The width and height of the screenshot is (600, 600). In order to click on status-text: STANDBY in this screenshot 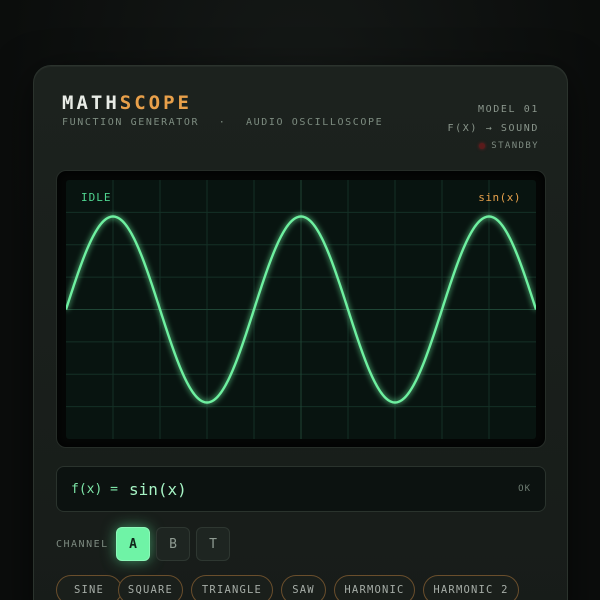, I will do `click(515, 146)`.